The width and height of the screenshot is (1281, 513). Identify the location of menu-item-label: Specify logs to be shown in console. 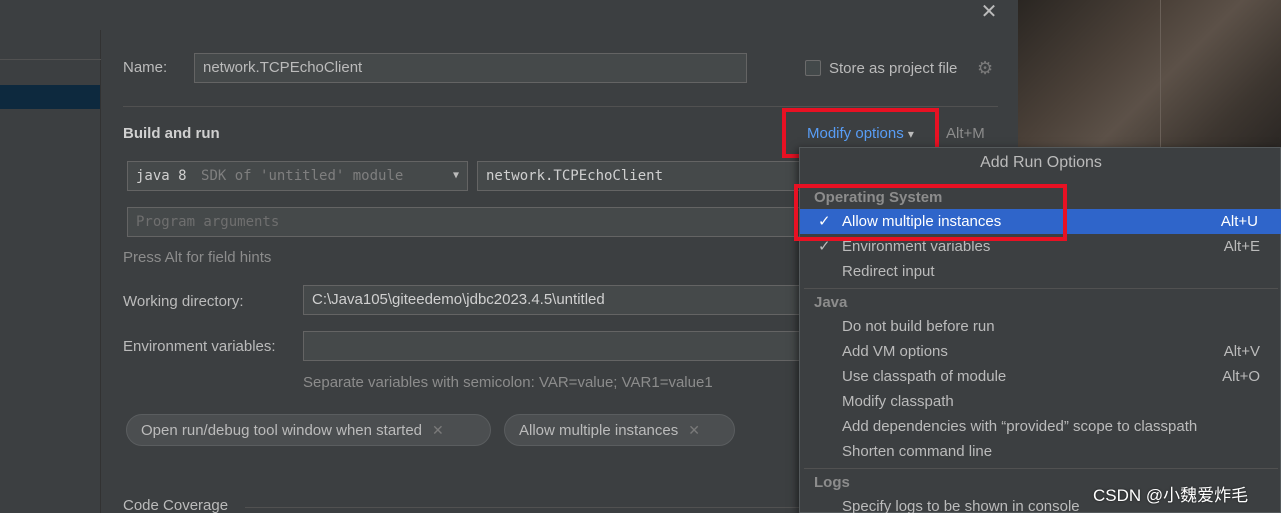
(961, 505).